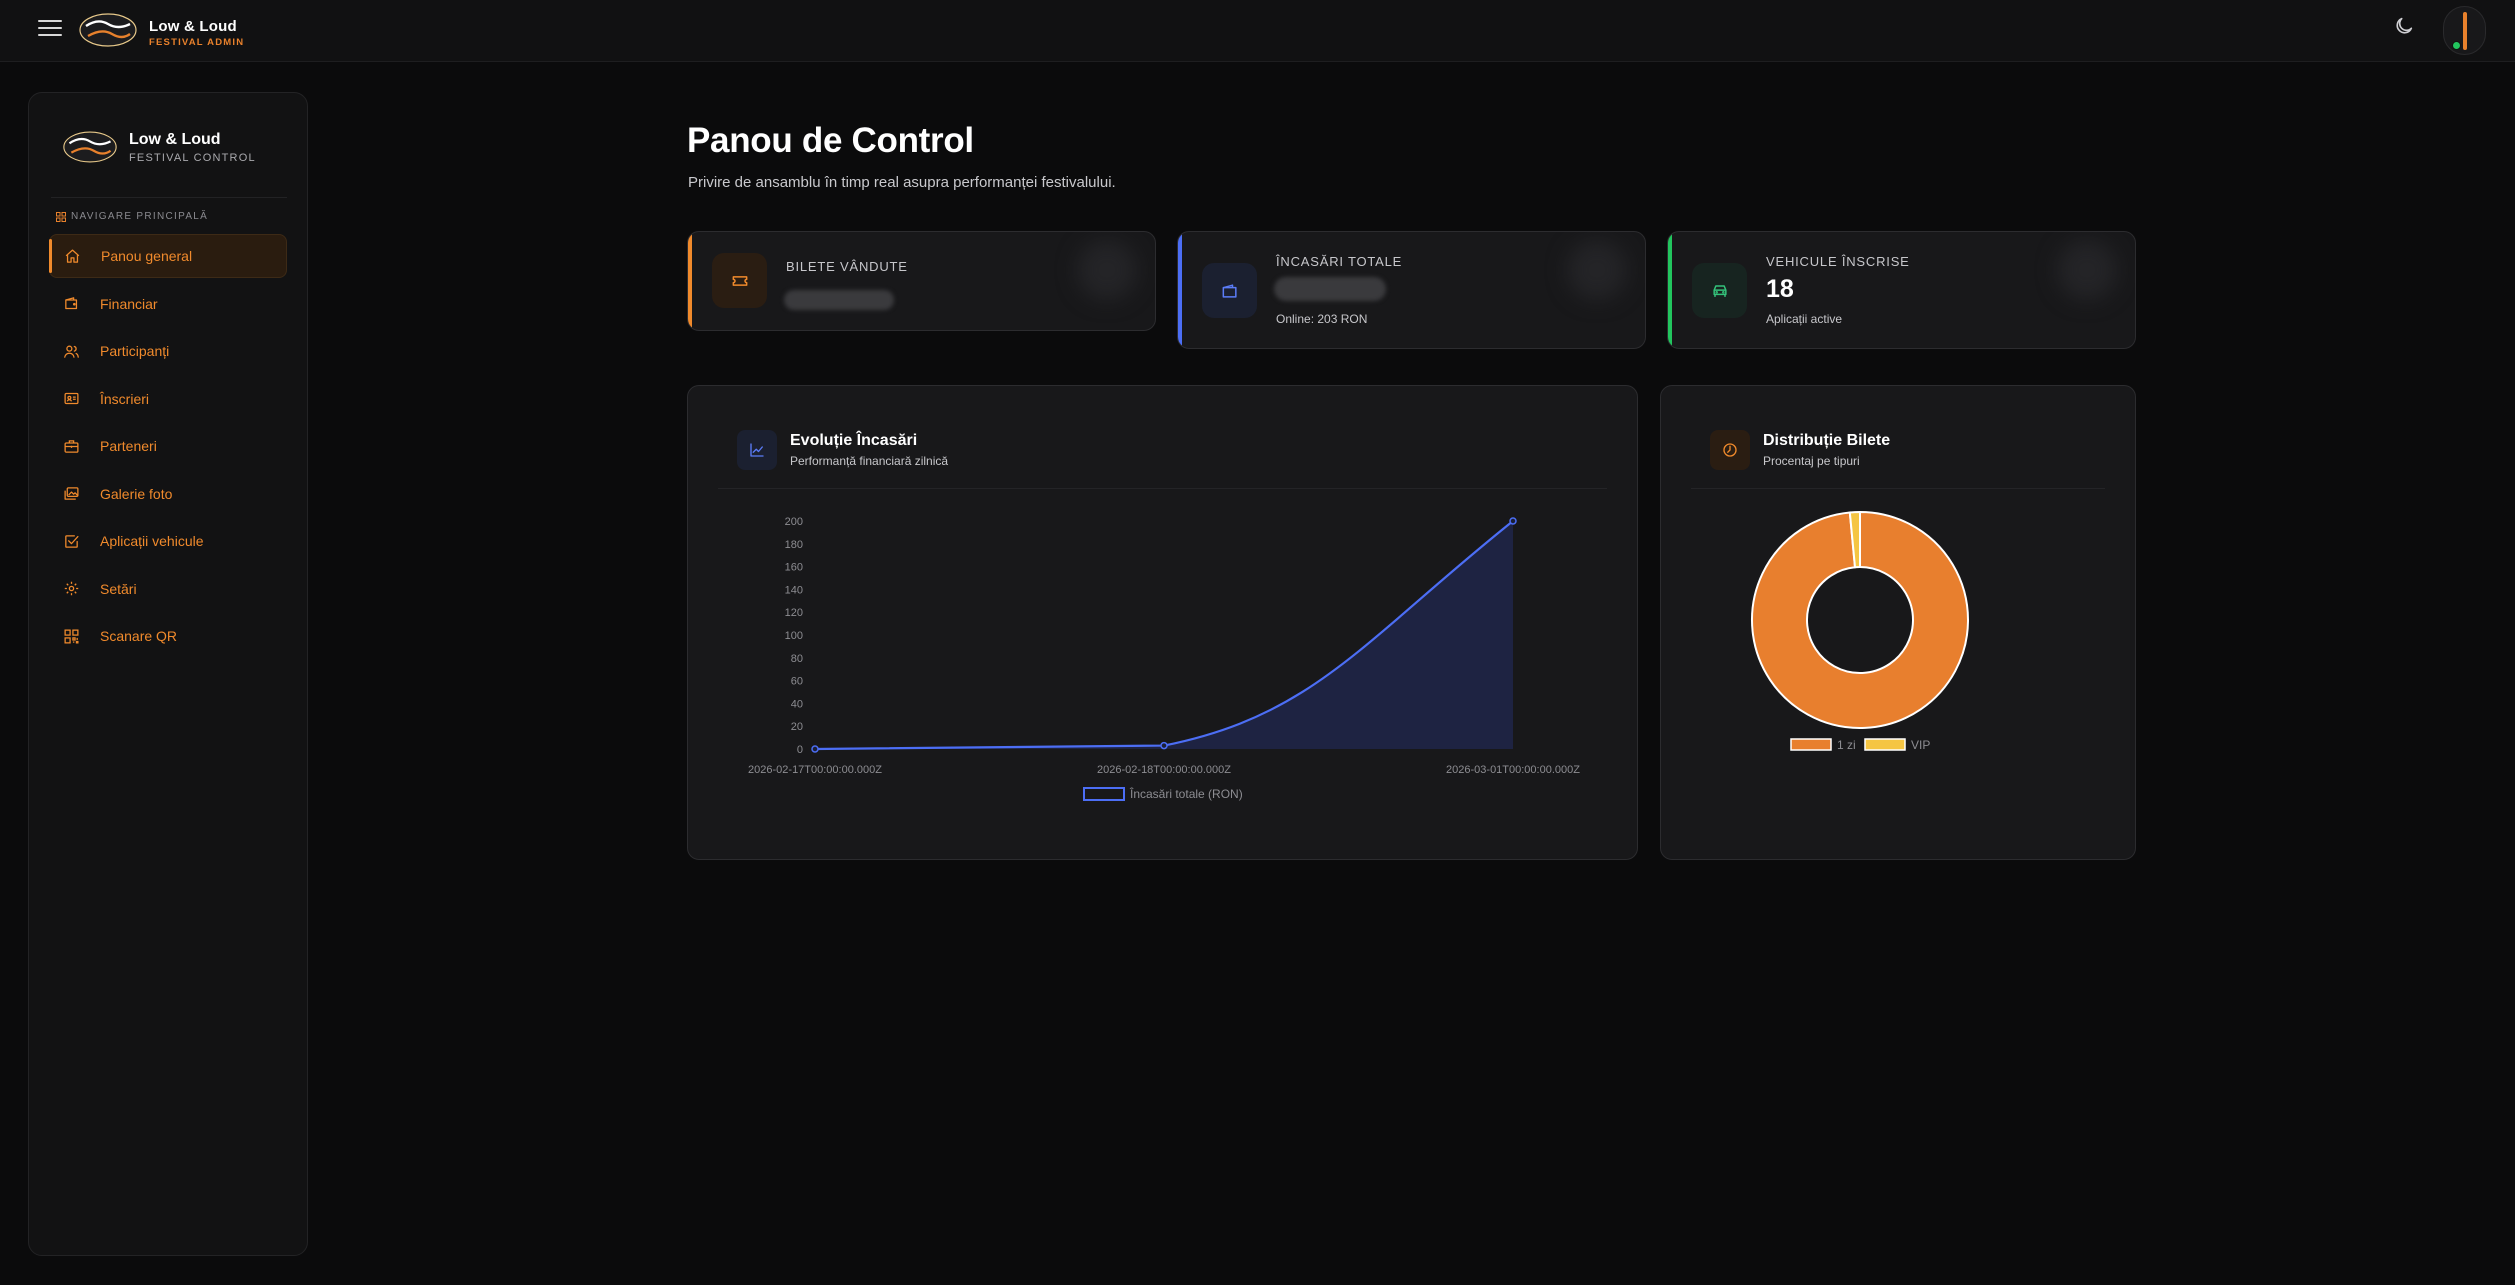  I want to click on stat-card-vehicles: VEHICULE ÎNSCRISE 18 Aplicații active, so click(1901, 290).